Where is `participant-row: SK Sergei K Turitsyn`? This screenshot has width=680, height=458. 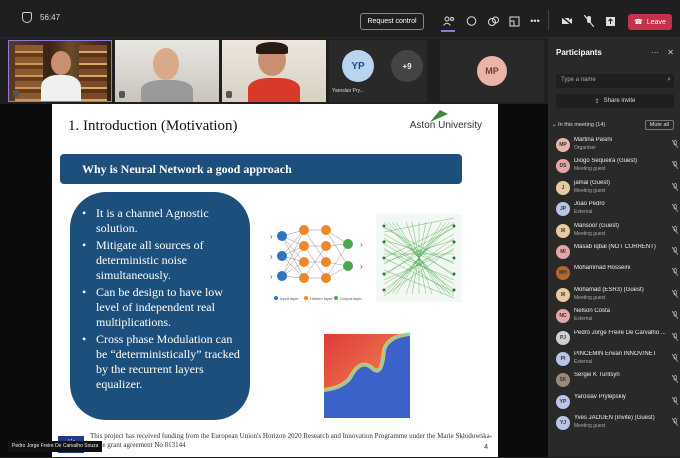 participant-row: SK Sergei K Turitsyn is located at coordinates (618, 381).